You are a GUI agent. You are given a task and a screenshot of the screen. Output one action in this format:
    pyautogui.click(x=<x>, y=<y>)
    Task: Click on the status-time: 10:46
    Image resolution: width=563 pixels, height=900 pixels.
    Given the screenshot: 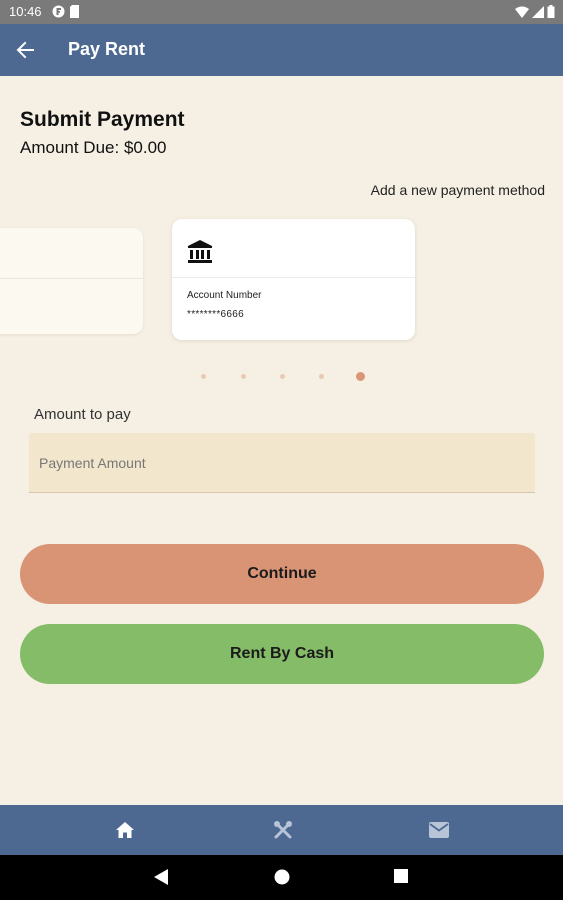 What is the action you would take?
    pyautogui.click(x=25, y=11)
    